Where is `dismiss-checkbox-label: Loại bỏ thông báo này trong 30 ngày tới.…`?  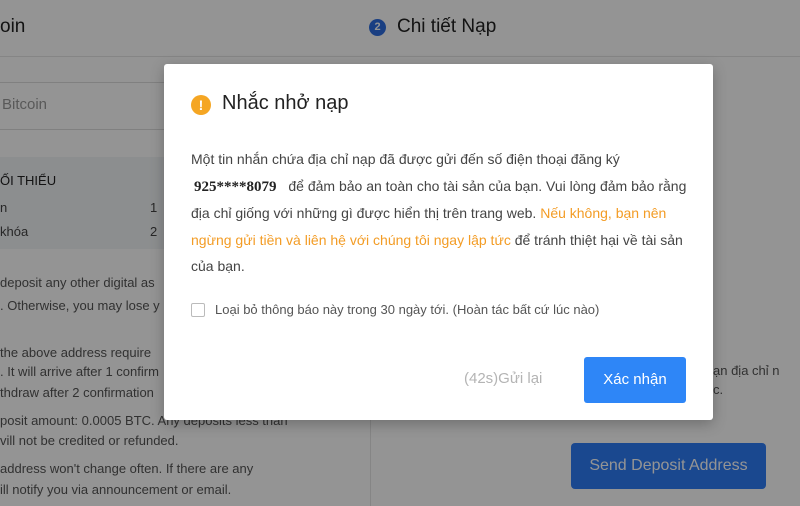
dismiss-checkbox-label: Loại bỏ thông báo này trong 30 ngày tới.… is located at coordinates (407, 309).